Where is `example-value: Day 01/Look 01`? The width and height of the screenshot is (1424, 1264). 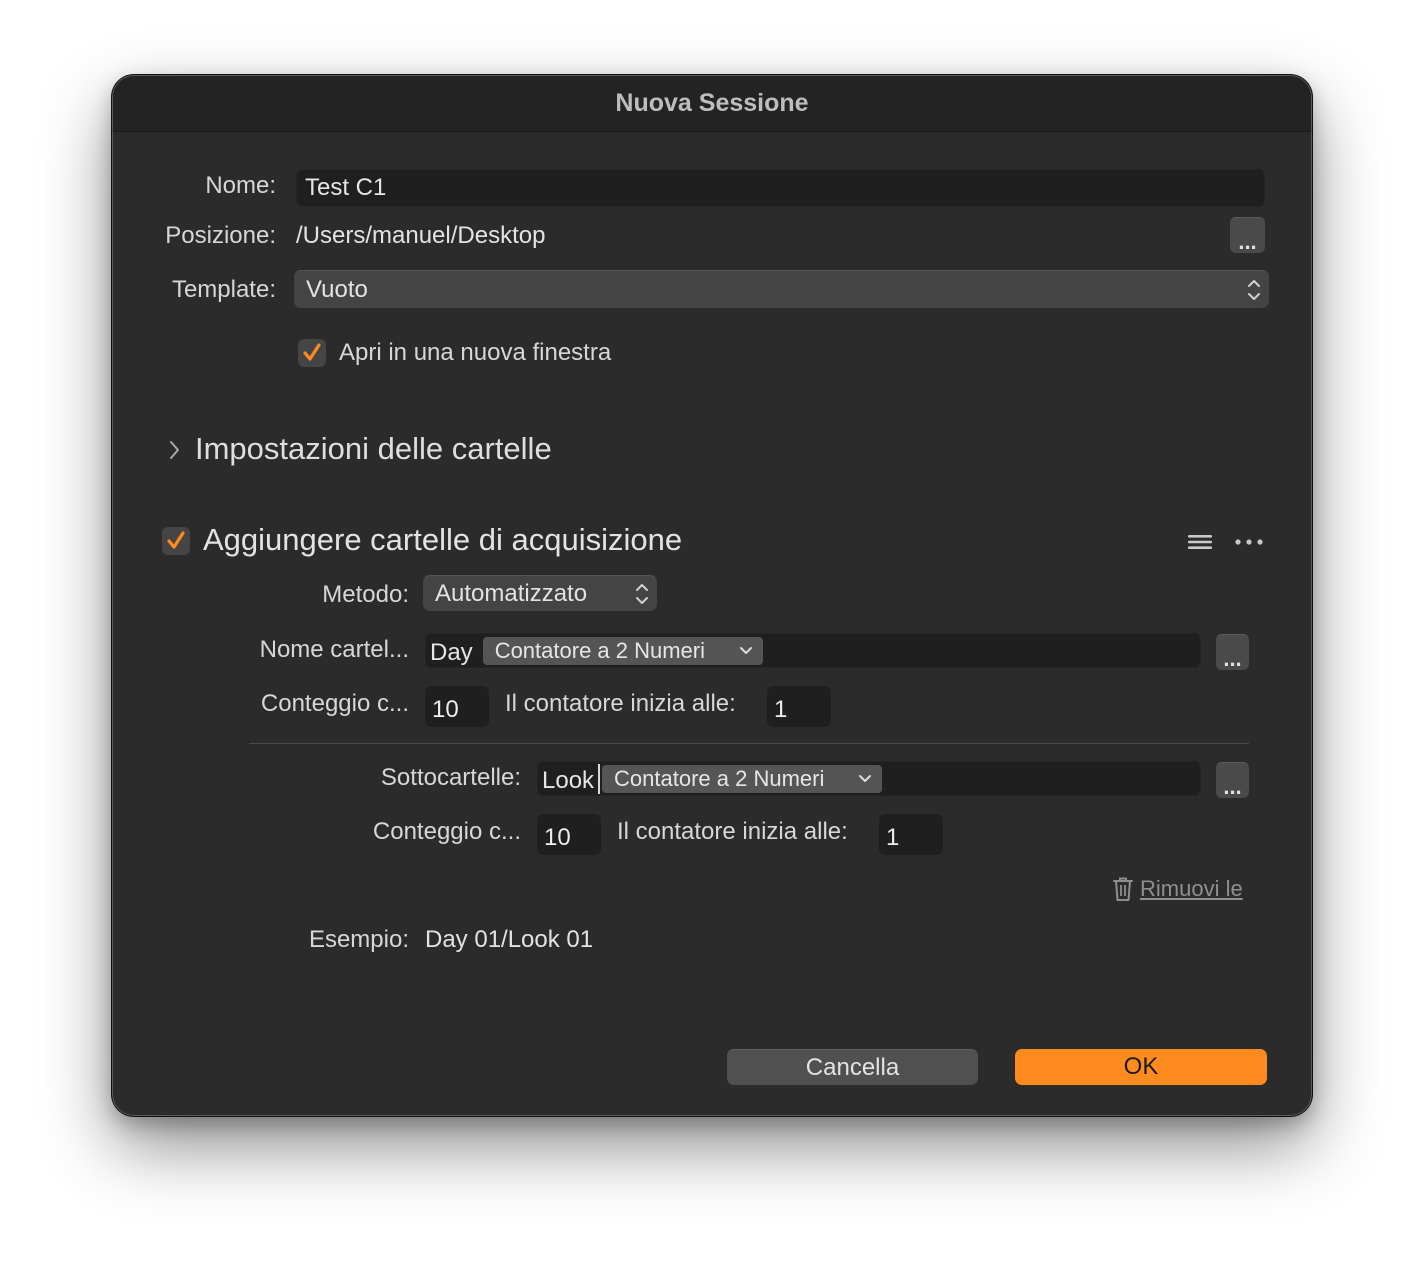
example-value: Day 01/Look 01 is located at coordinates (509, 939).